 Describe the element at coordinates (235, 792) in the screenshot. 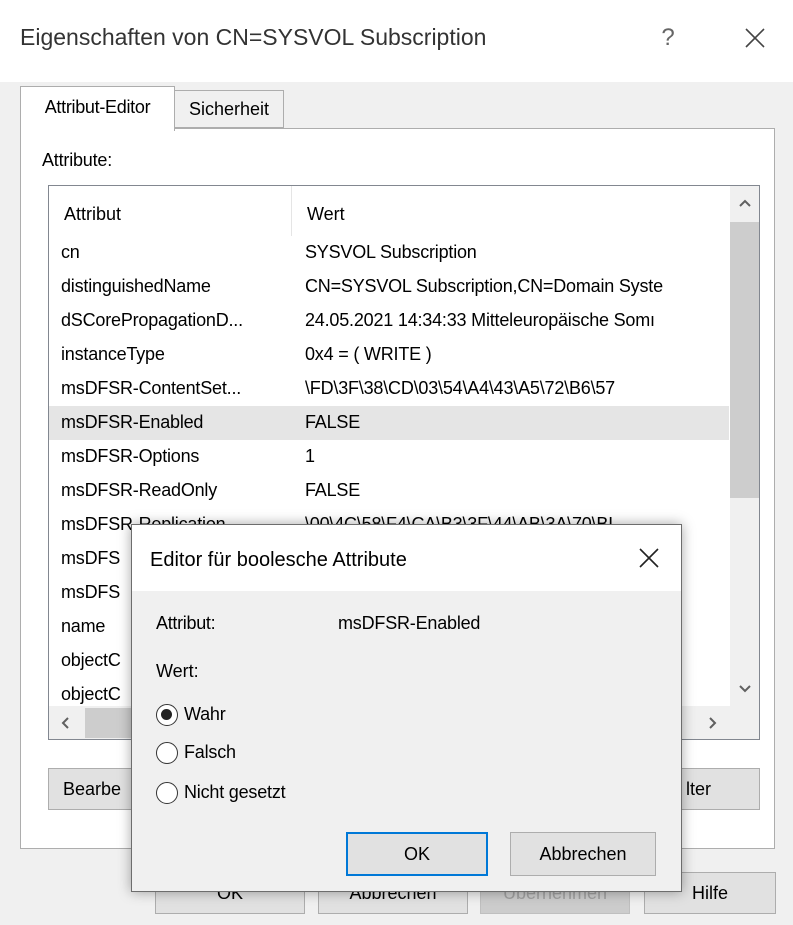

I see `radio-not-set-label: Nicht gesetzt` at that location.